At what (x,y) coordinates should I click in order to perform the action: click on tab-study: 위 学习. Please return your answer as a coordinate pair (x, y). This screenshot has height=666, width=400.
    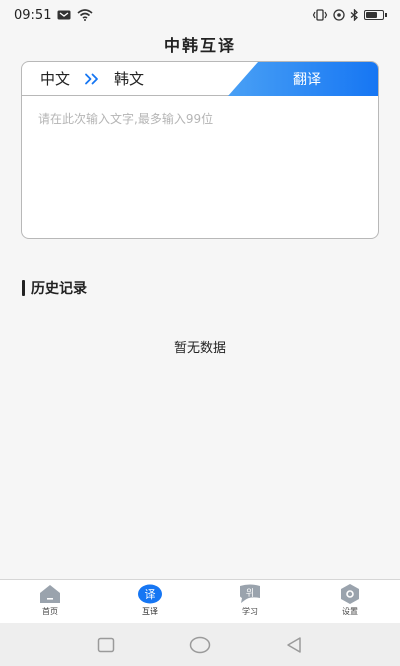
    Looking at the image, I should click on (250, 601).